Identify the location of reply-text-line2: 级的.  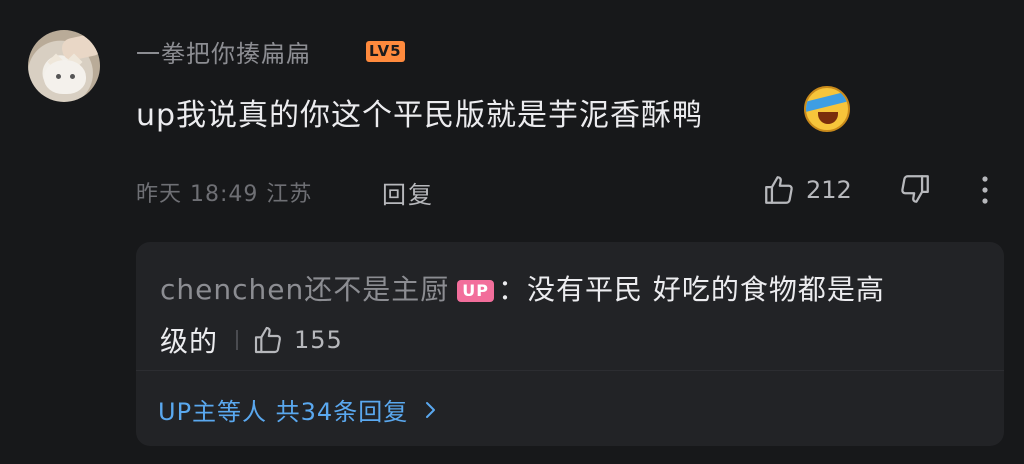
(189, 341).